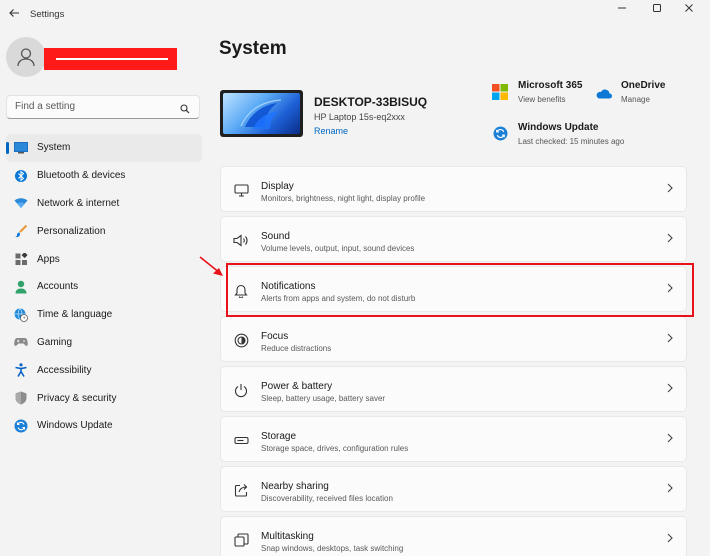  Describe the element at coordinates (54, 148) in the screenshot. I see `sidebar-item-label: System` at that location.